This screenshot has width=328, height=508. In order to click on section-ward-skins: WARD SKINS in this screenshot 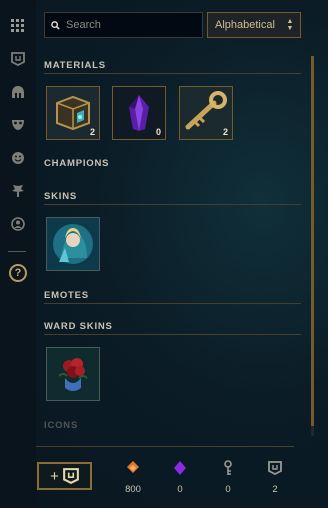, I will do `click(78, 326)`.